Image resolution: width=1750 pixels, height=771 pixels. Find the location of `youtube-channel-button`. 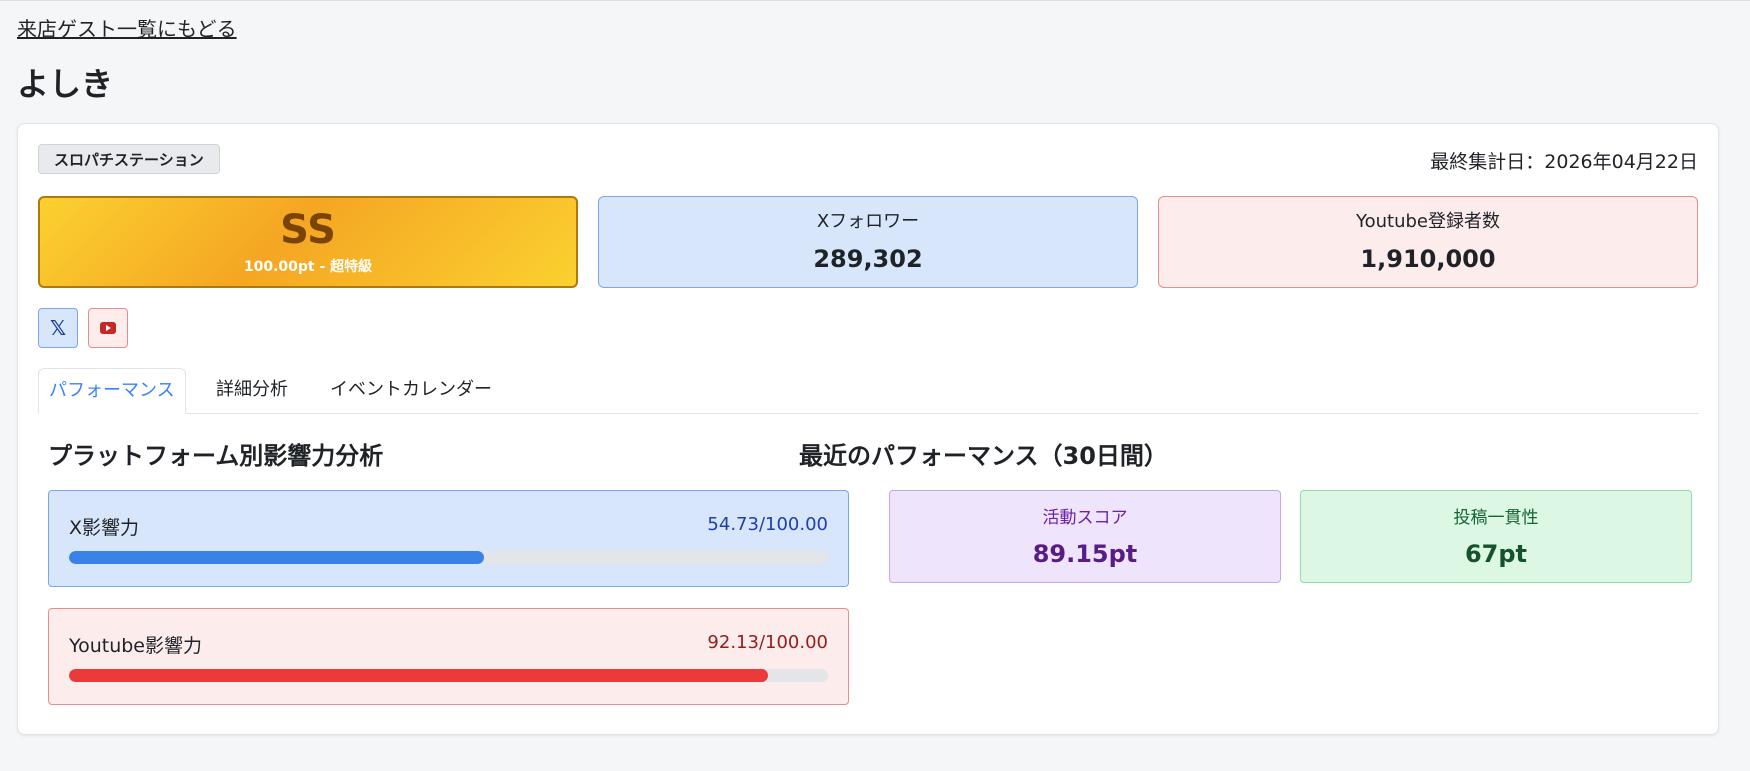

youtube-channel-button is located at coordinates (108, 328).